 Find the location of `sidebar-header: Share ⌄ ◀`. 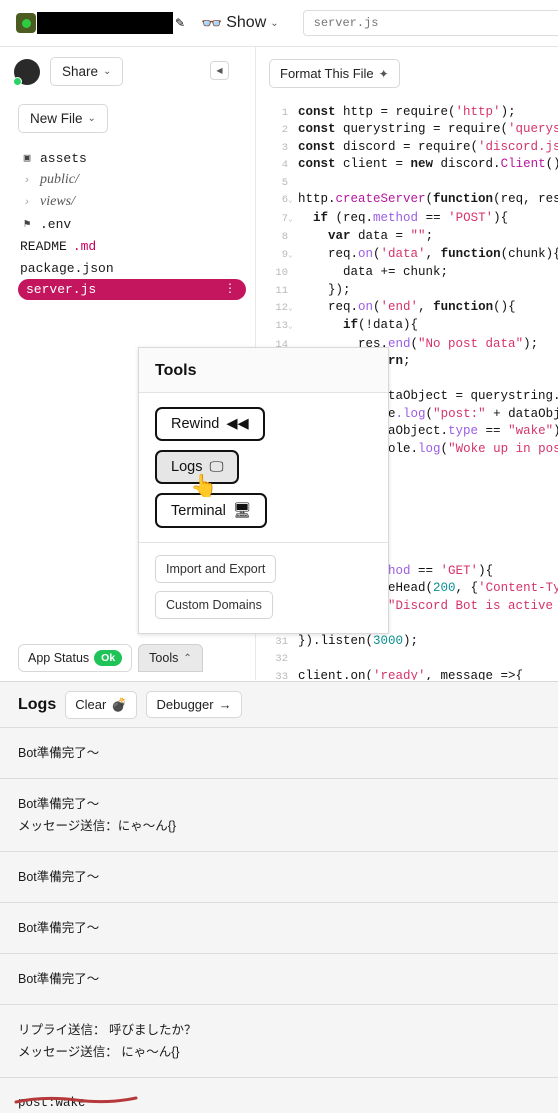

sidebar-header: Share ⌄ ◀ is located at coordinates (127, 71).